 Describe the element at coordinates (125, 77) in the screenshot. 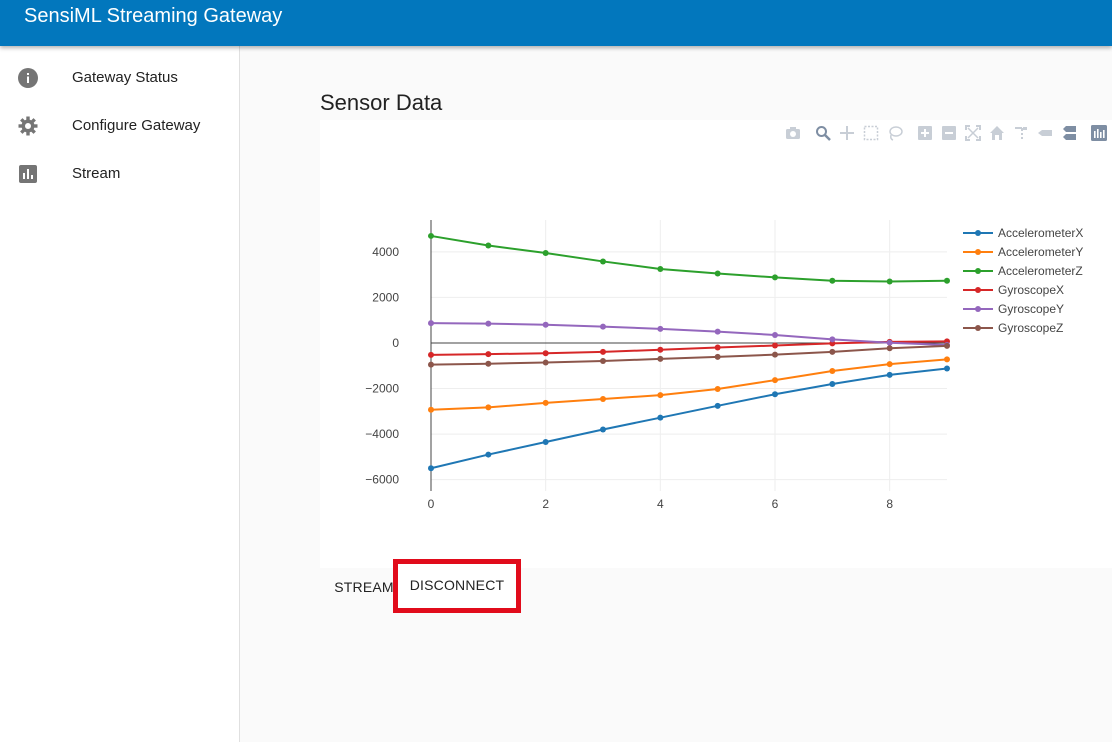

I see `sidebar-item-label: Gateway Status` at that location.